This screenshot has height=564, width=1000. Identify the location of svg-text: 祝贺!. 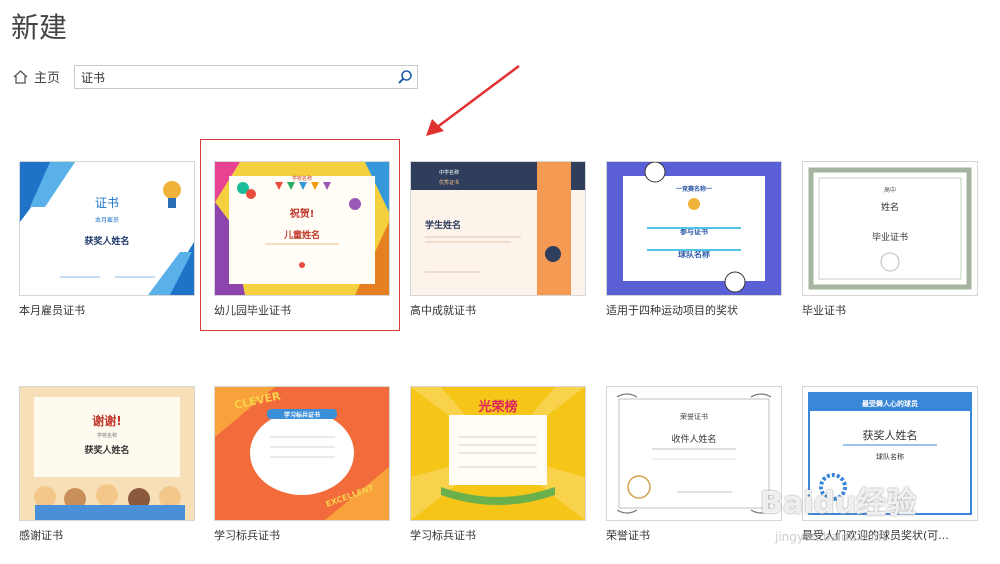
(302, 213).